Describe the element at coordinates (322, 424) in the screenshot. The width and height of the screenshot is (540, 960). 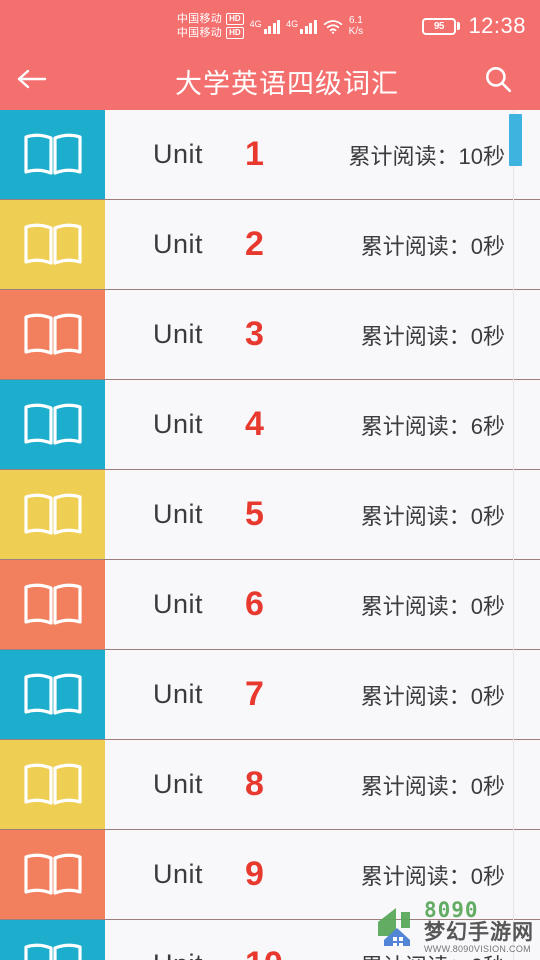
I see `unit-row-body: Unit 4 累计阅读：6秒` at that location.